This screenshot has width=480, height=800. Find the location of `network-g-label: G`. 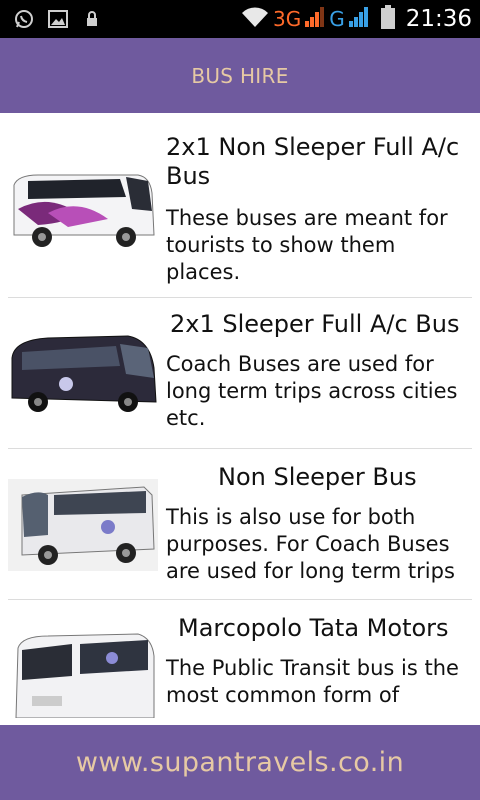

network-g-label: G is located at coordinates (337, 19).